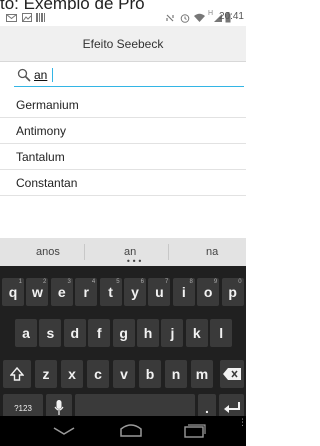 The image size is (320, 446). I want to click on key-label: j, so click(172, 333).